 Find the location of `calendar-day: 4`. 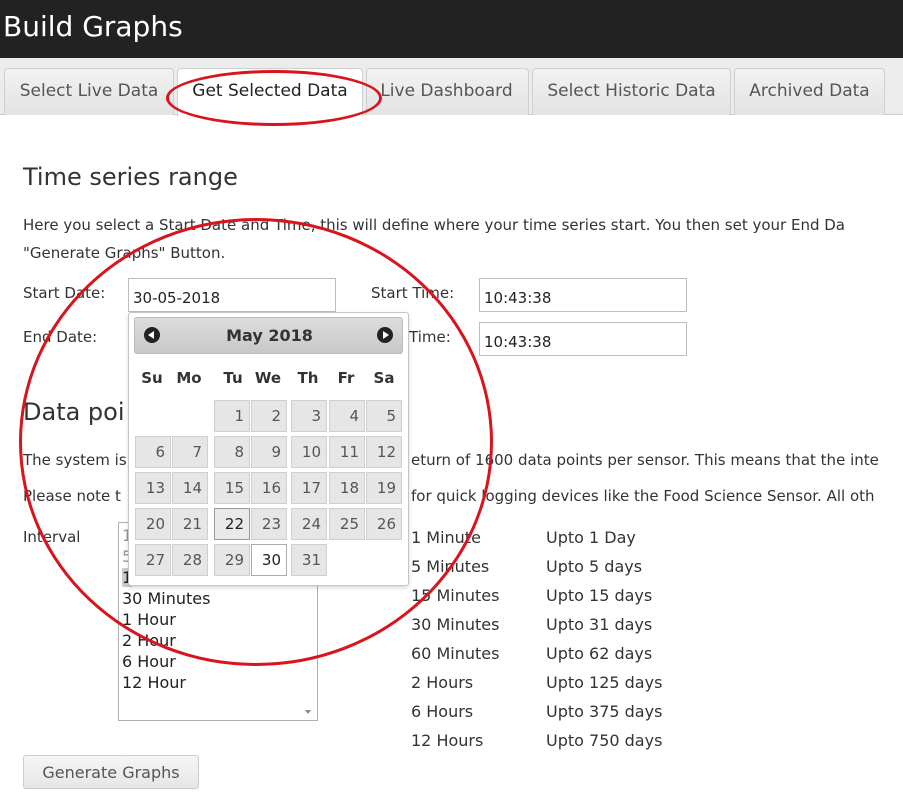

calendar-day: 4 is located at coordinates (347, 416).